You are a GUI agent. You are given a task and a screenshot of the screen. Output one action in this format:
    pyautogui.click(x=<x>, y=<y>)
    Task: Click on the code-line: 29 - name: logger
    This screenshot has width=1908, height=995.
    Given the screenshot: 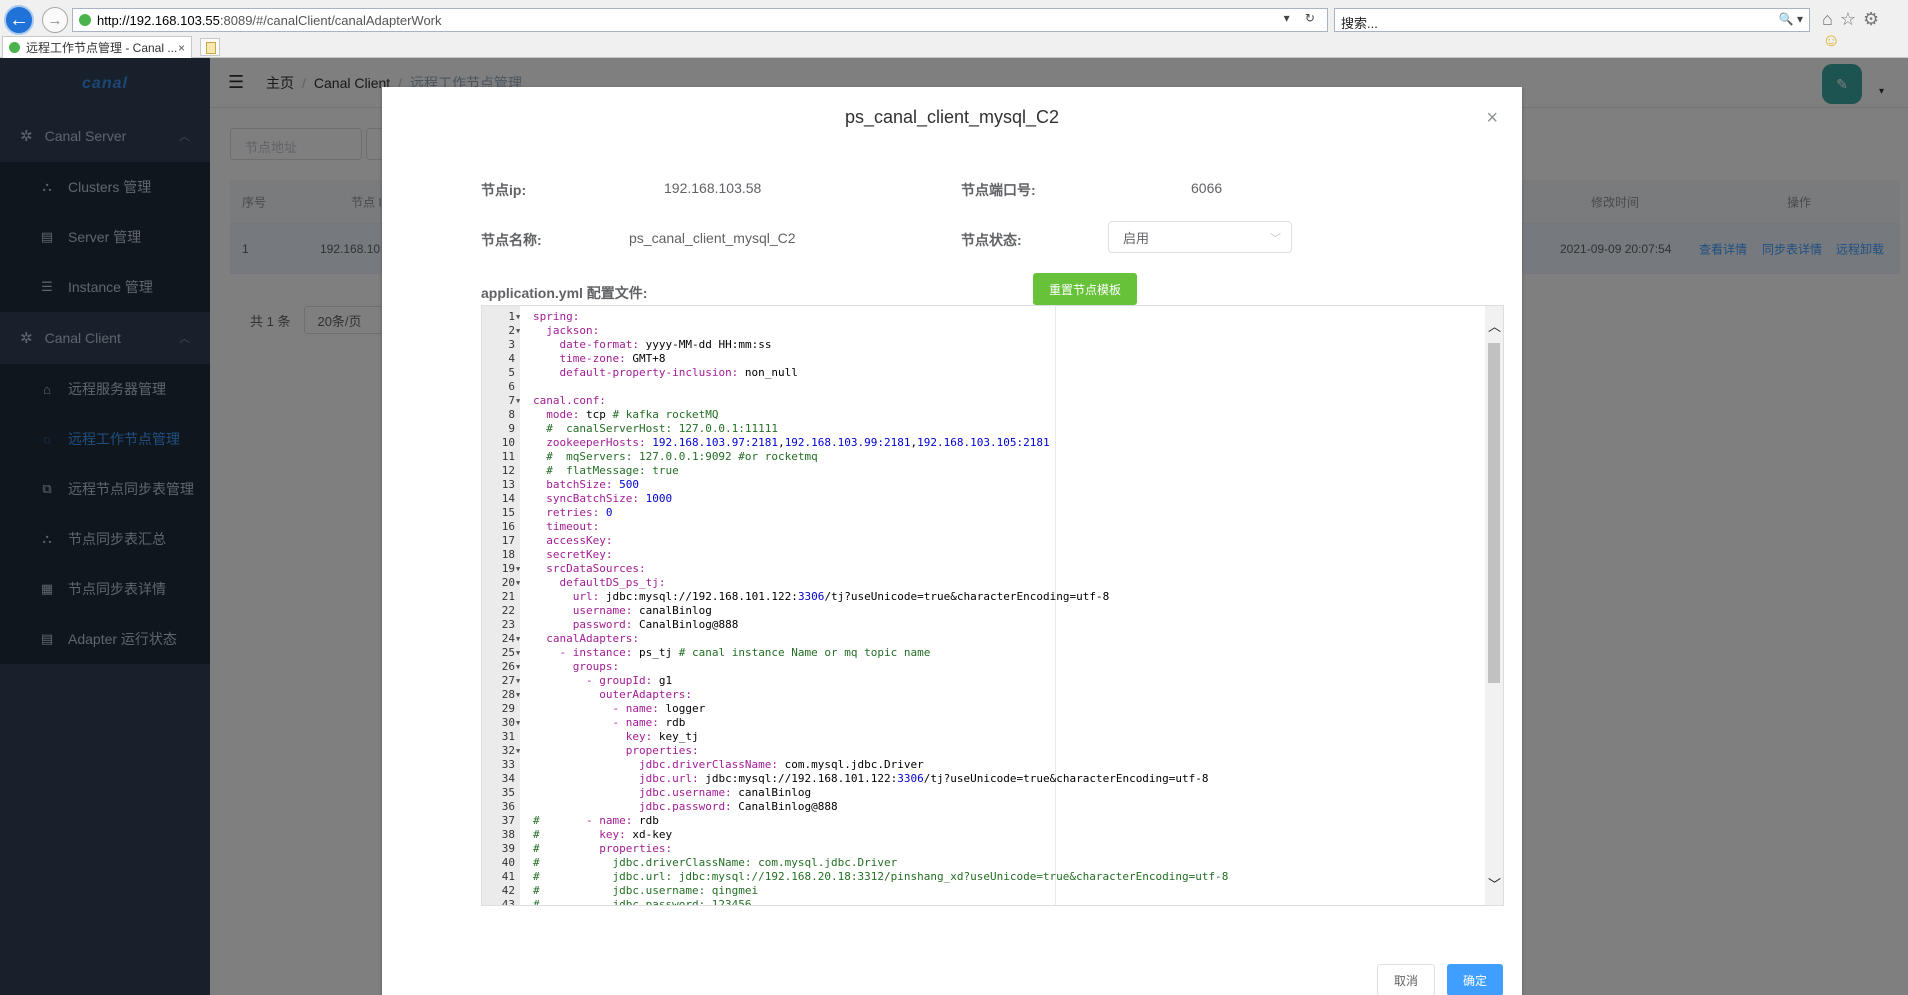 What is the action you would take?
    pyautogui.click(x=984, y=709)
    